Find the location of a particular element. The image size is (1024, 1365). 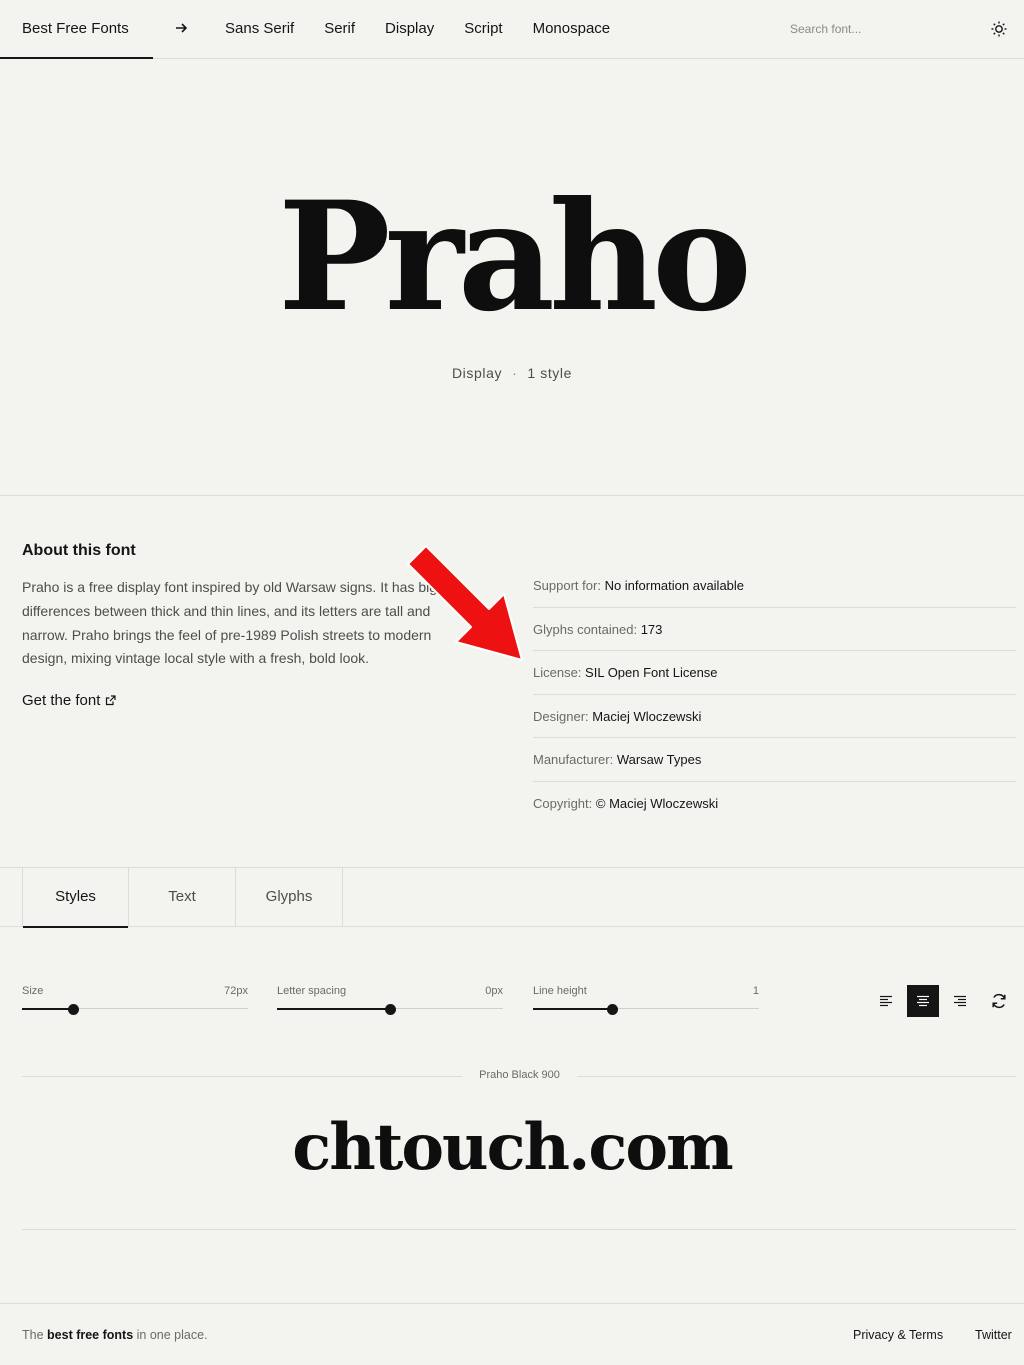

size-slider-fill is located at coordinates (48, 1008).